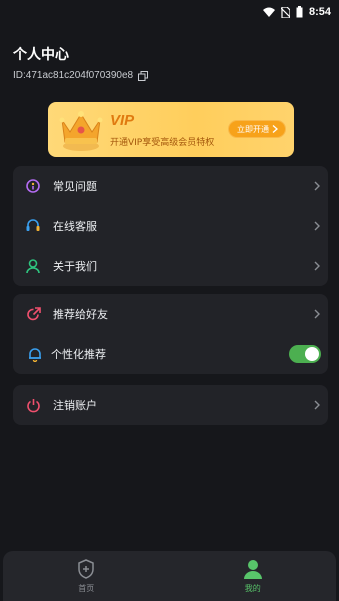  What do you see at coordinates (122, 120) in the screenshot?
I see `vip-title: VIP` at bounding box center [122, 120].